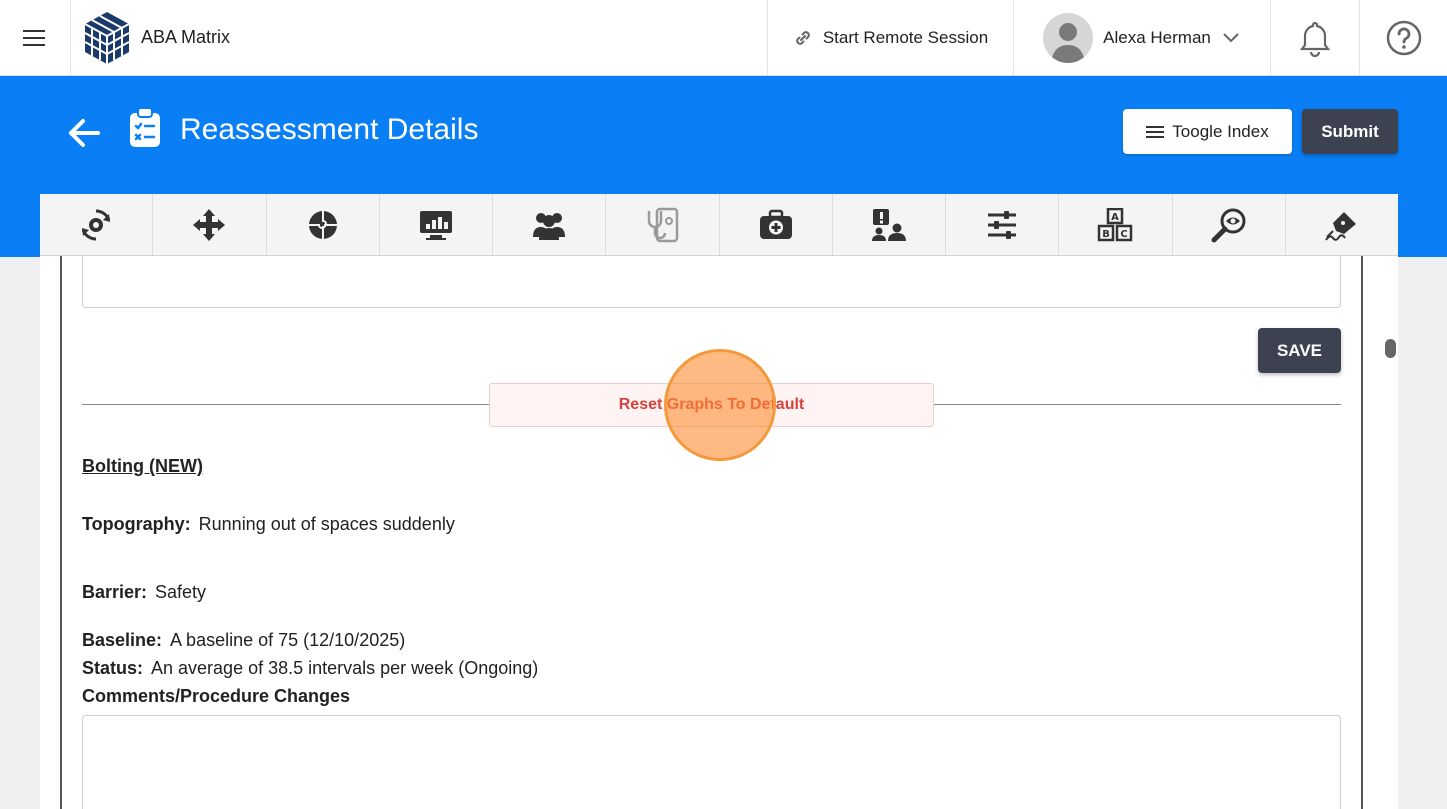  What do you see at coordinates (122, 640) in the screenshot?
I see `baseline-label: Baseline:` at bounding box center [122, 640].